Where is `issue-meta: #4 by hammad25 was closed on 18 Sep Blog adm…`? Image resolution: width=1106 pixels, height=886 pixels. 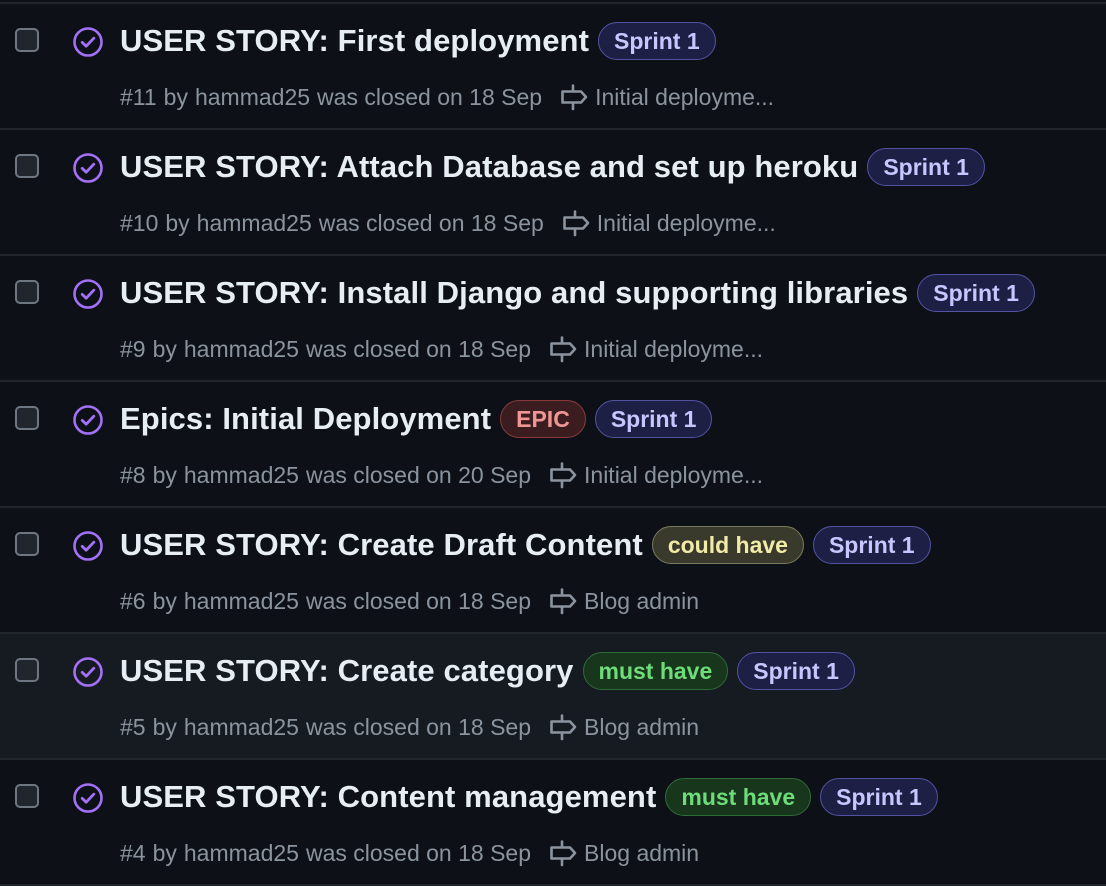
issue-meta: #4 by hammad25 was closed on 18 Sep Blog adm… is located at coordinates (409, 853).